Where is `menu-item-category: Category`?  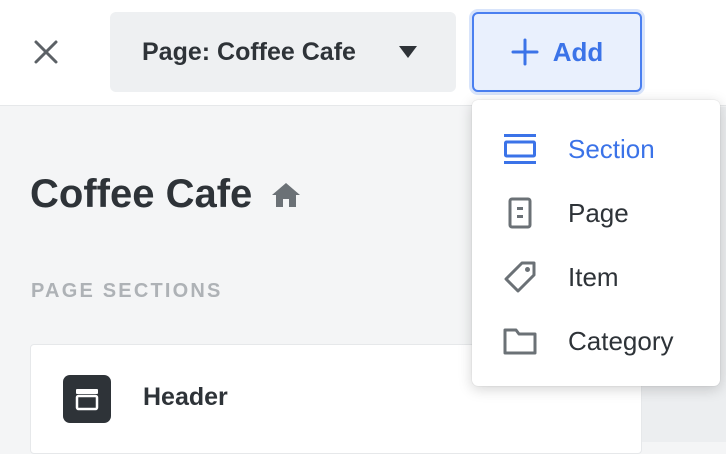 menu-item-category: Category is located at coordinates (596, 341).